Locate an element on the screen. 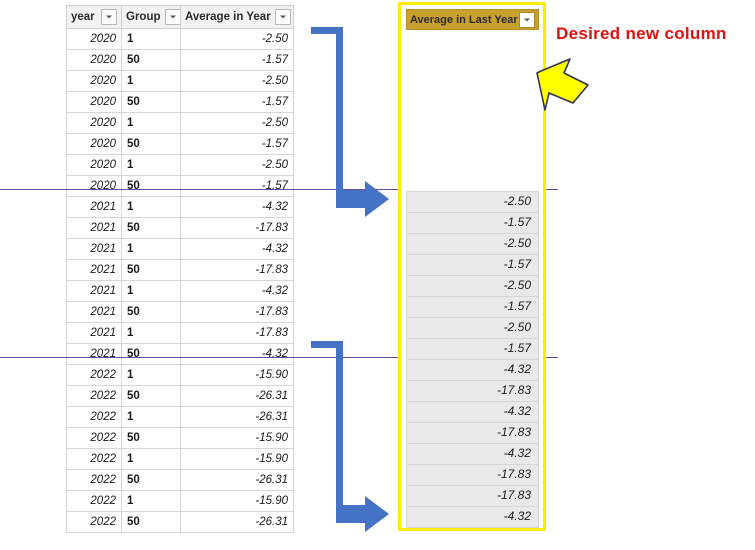  column-header-year-label: year is located at coordinates (83, 17).